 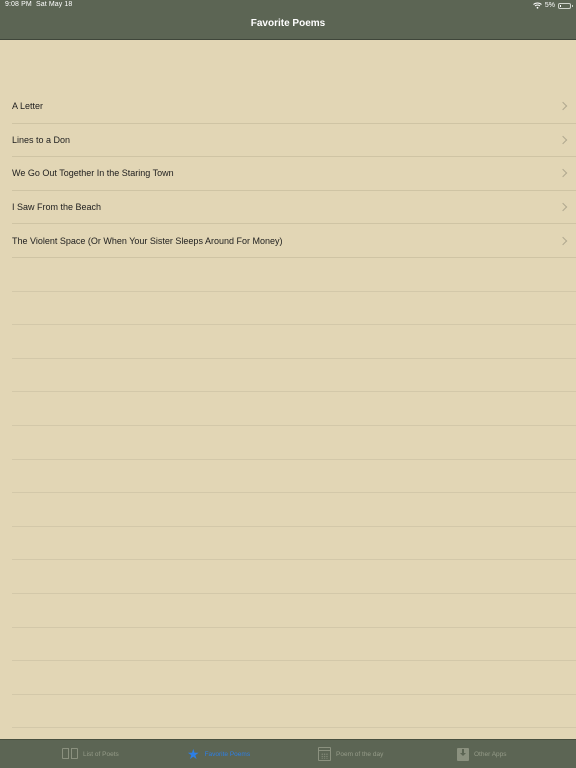 I want to click on tab-label: Favorite Poems, so click(x=227, y=754).